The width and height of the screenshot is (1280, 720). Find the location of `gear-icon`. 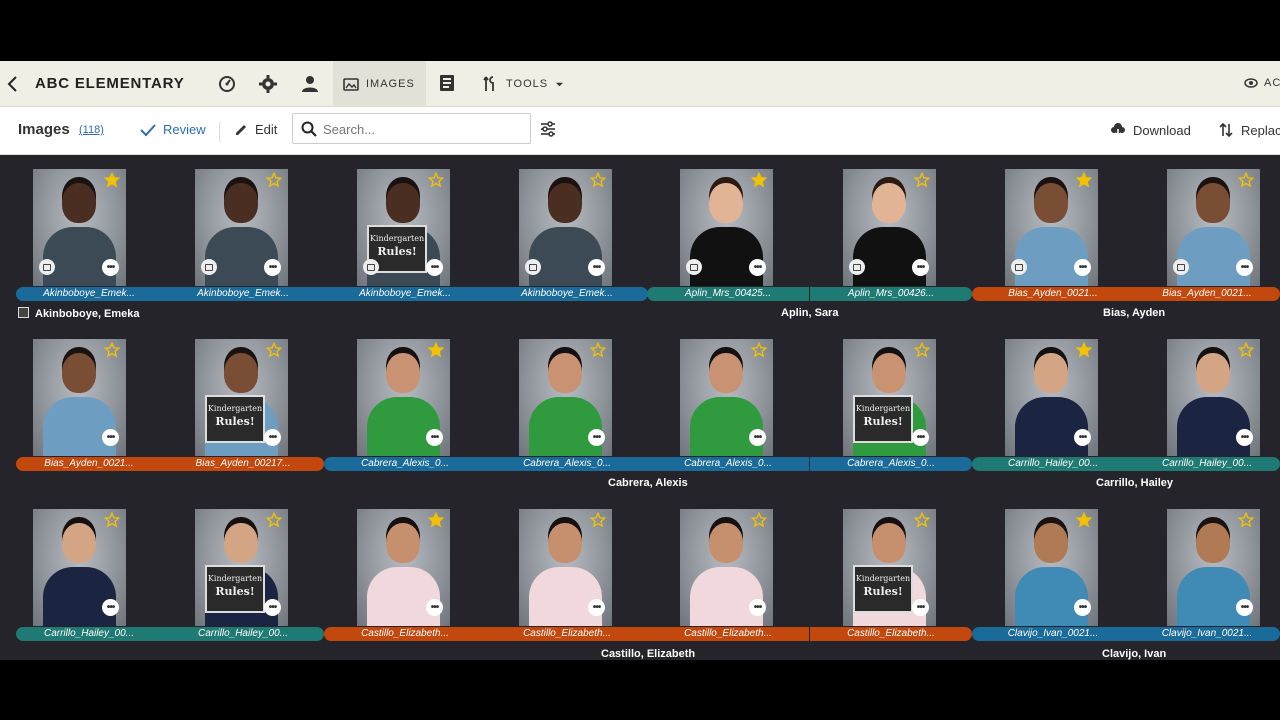

gear-icon is located at coordinates (268, 84).